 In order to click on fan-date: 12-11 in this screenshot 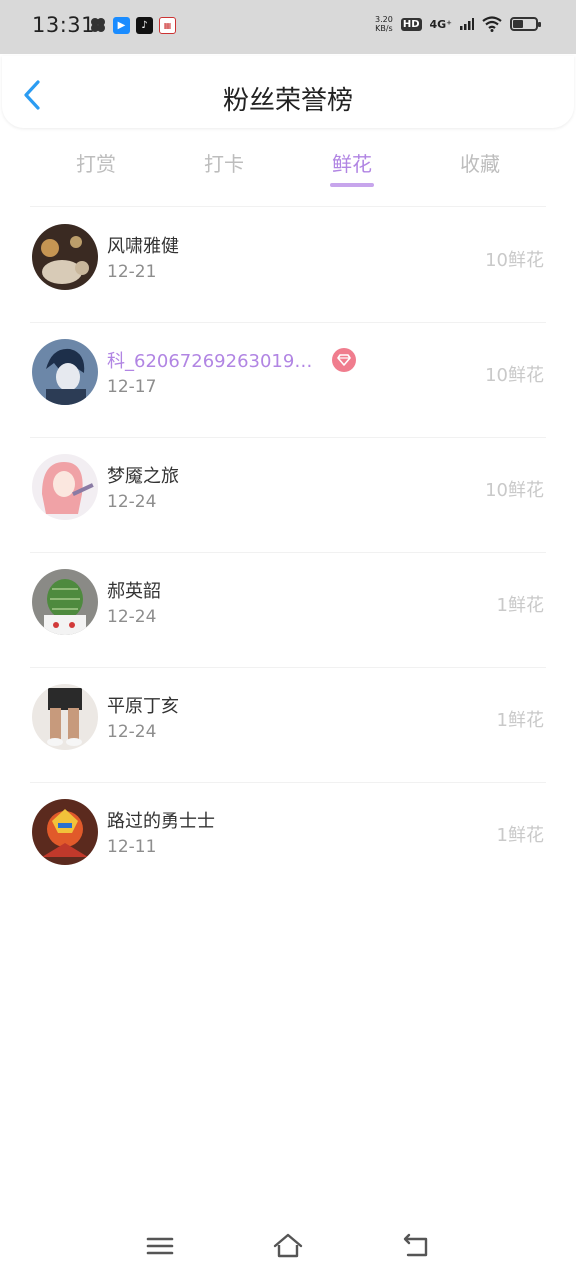, I will do `click(132, 847)`.